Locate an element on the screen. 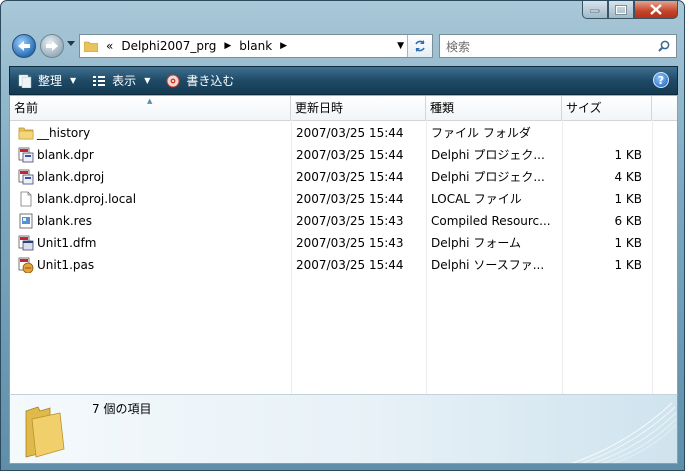 The width and height of the screenshot is (685, 471). file-row: Unit1.dfm 2007/03/25 15:43 Delphi フォーム 1 KB is located at coordinates (330, 243).